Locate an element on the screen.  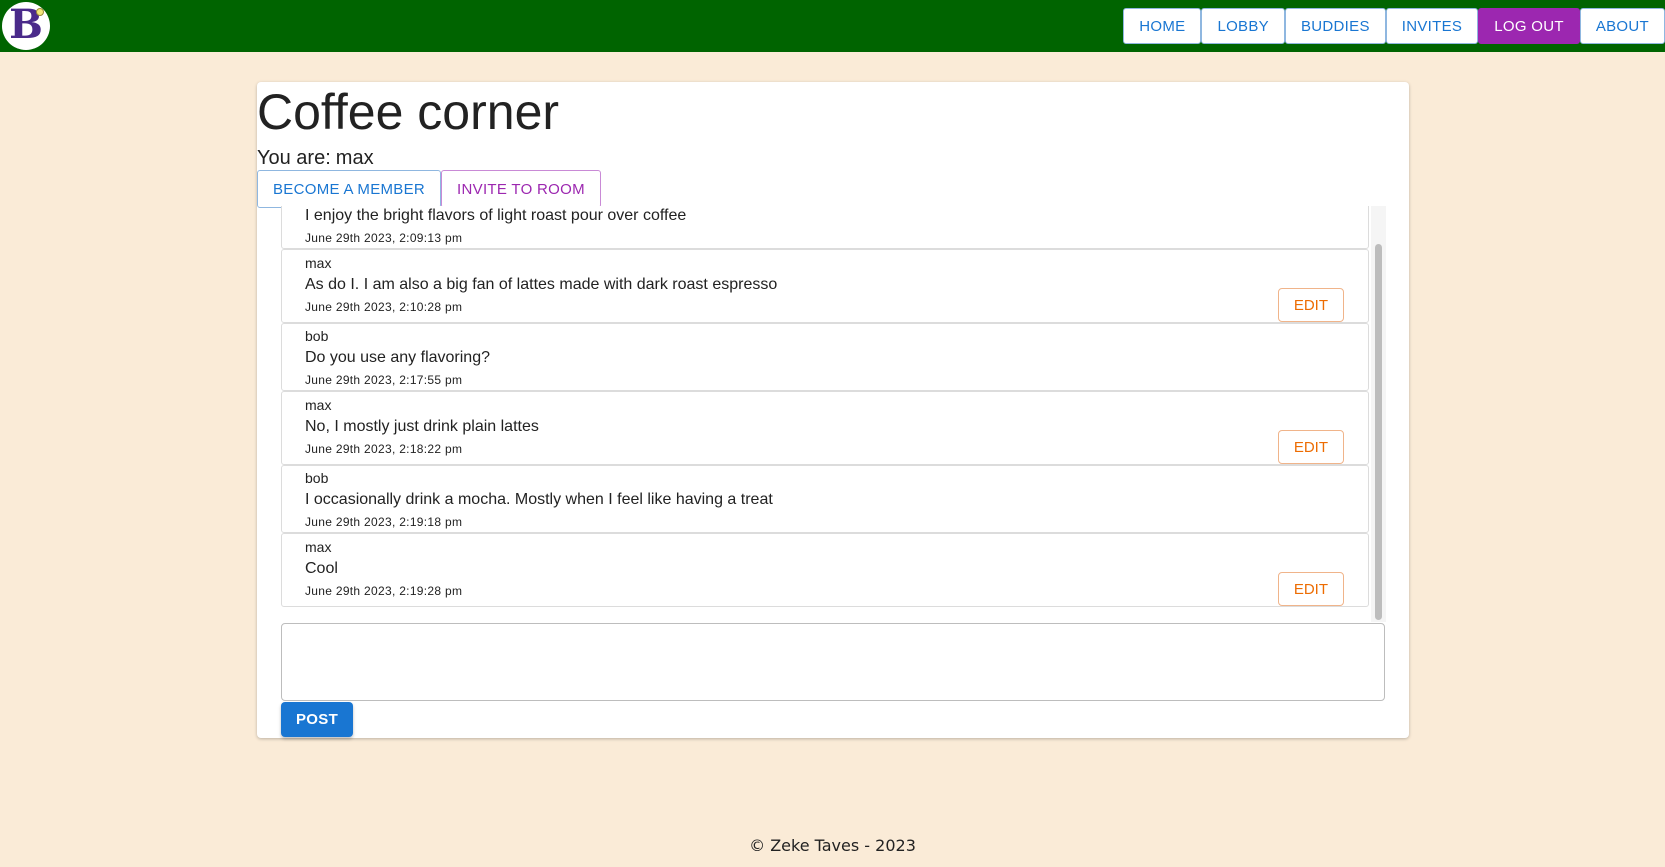
message-timestamp: June 29th 2023, 2:10:28 pm is located at coordinates (384, 307).